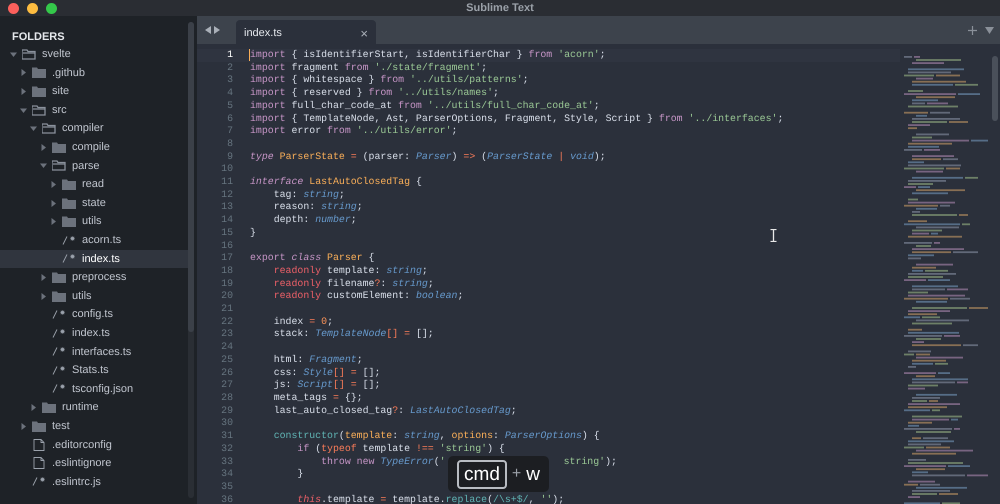 The width and height of the screenshot is (1000, 504). I want to click on minimize-window-button, so click(32, 8).